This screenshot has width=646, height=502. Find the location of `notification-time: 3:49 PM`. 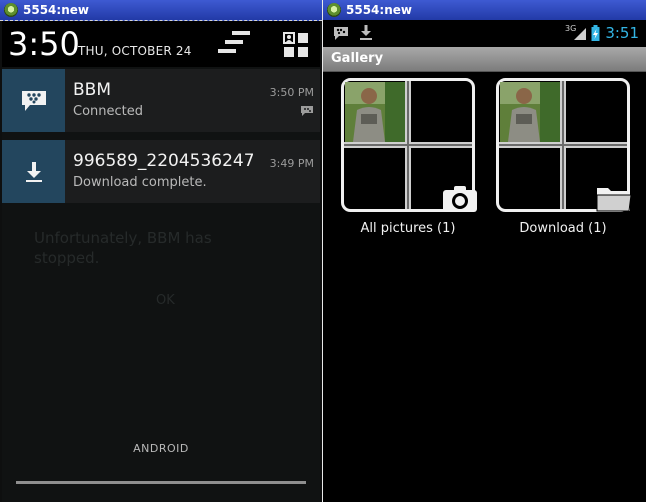

notification-time: 3:49 PM is located at coordinates (291, 163).